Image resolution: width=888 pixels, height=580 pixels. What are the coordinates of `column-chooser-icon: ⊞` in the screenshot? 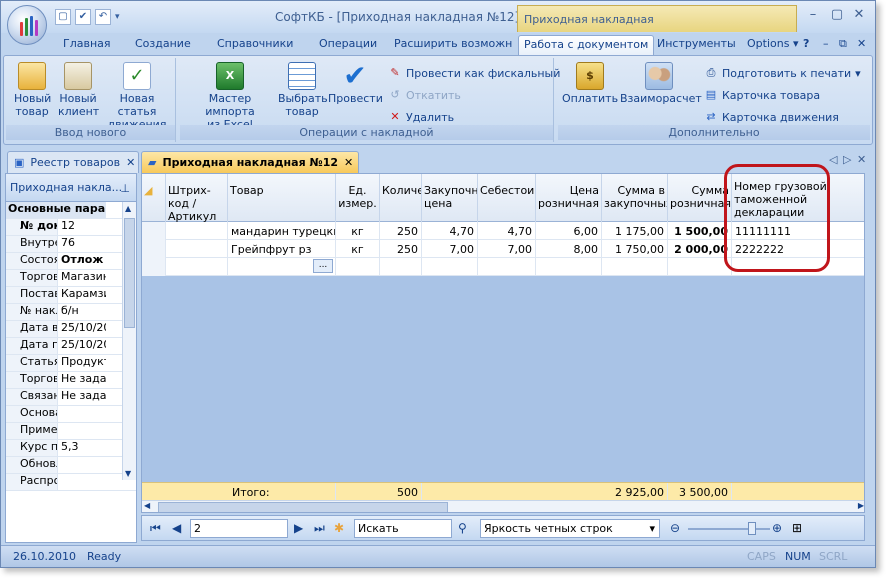 It's located at (797, 528).